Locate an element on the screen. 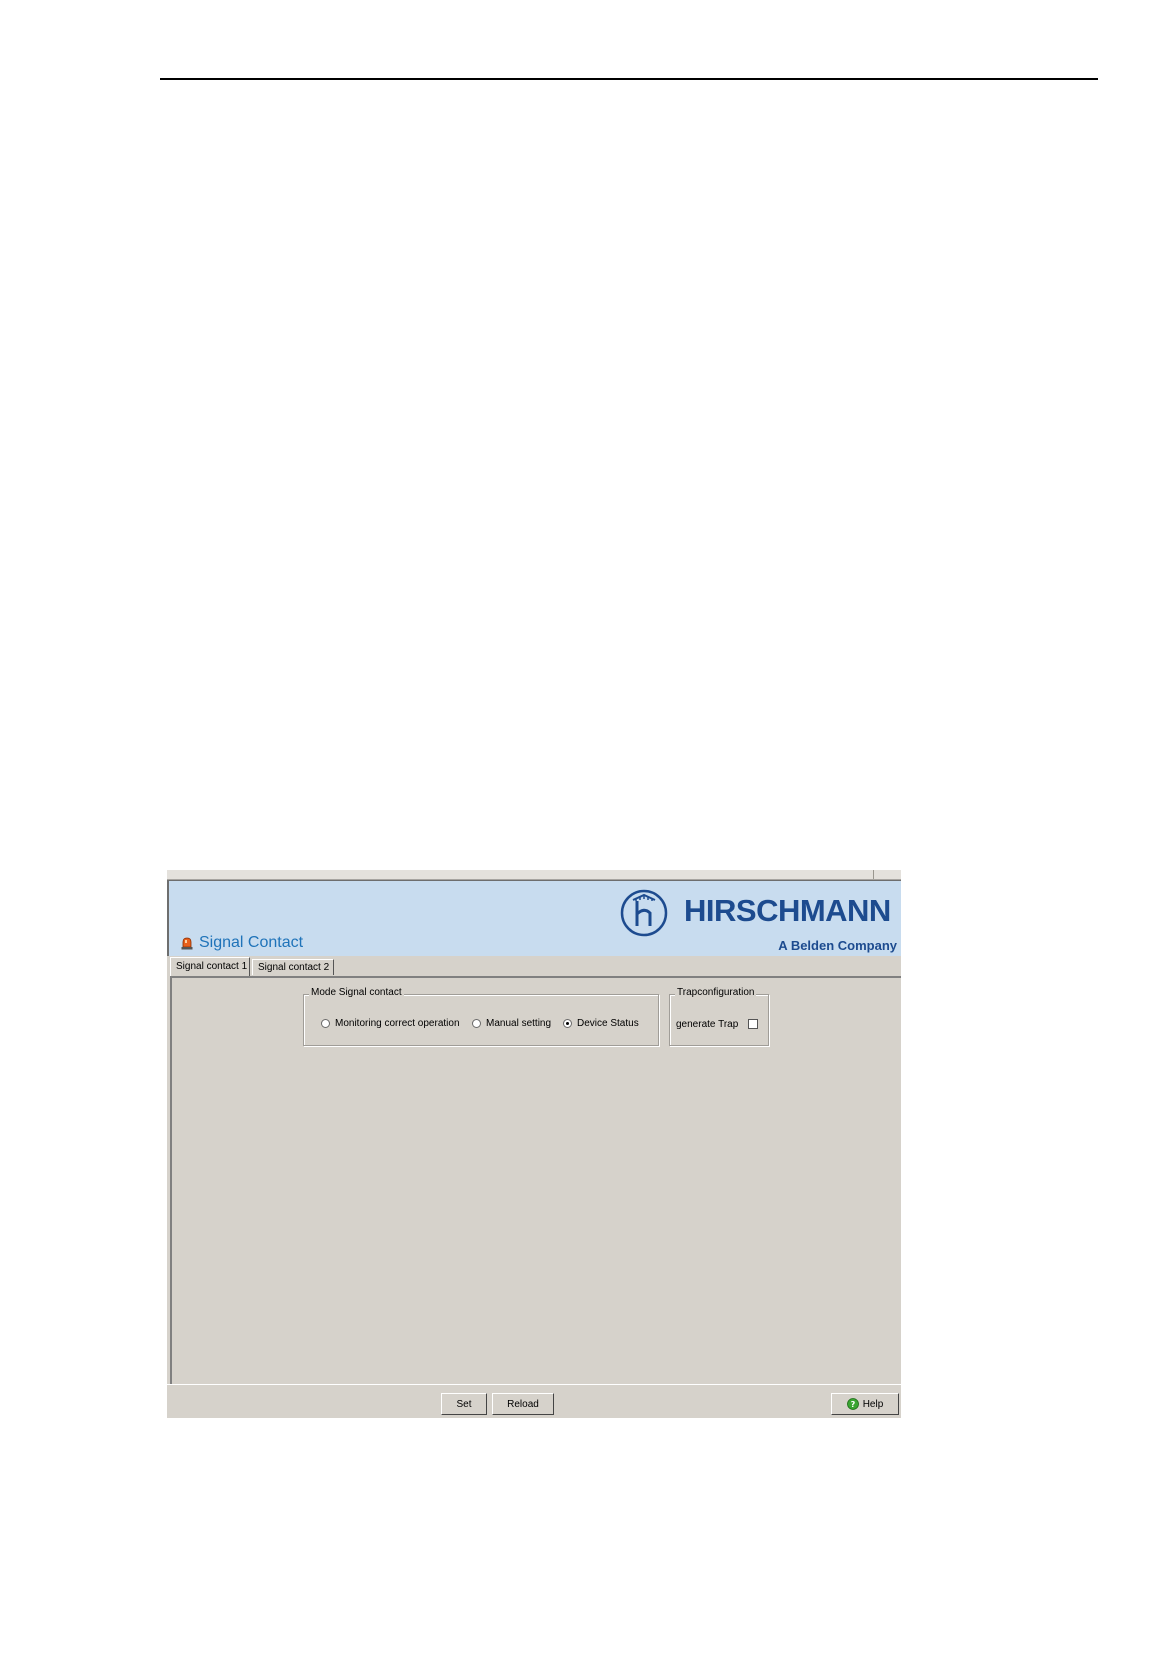 The image size is (1174, 1668). page-title: Signal Contact is located at coordinates (251, 942).